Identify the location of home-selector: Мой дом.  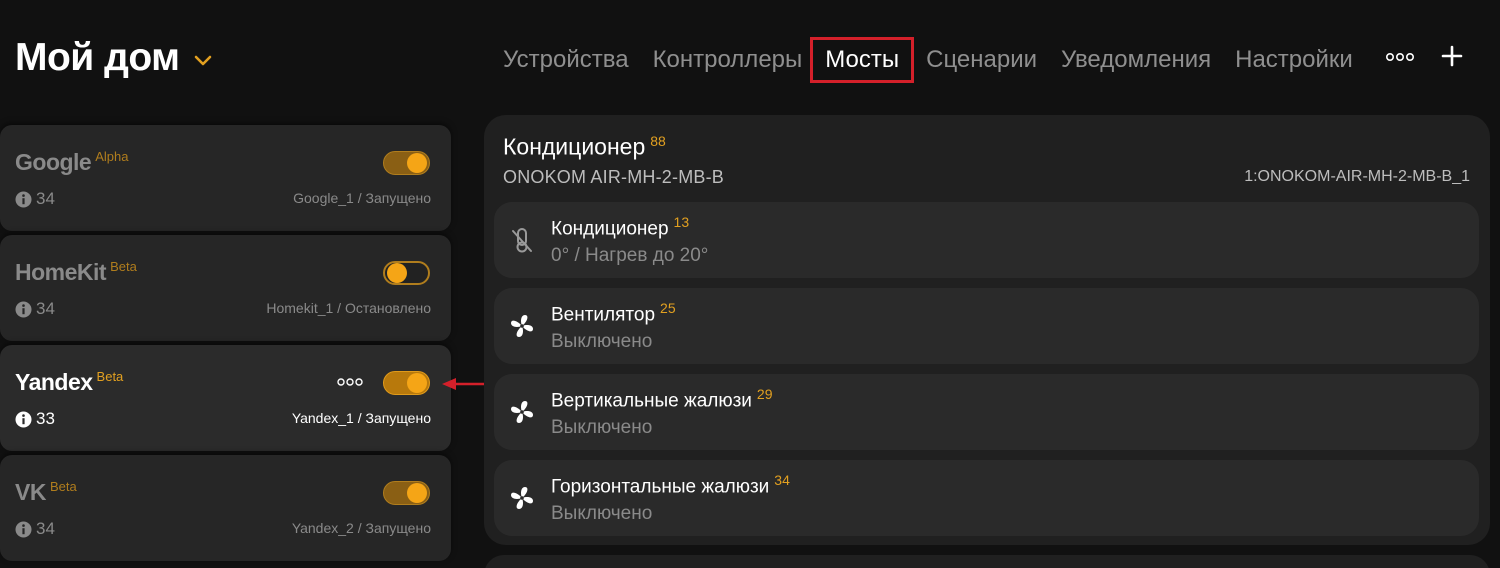
(113, 58).